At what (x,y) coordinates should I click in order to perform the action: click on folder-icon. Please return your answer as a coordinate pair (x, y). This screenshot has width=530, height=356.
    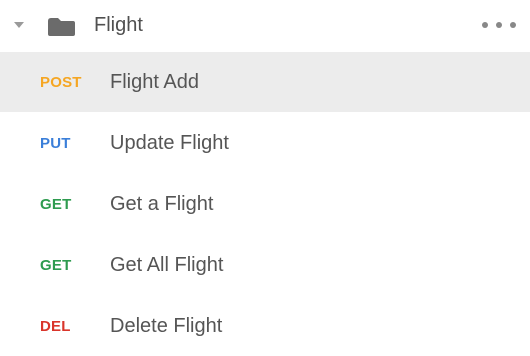
    Looking at the image, I should click on (61, 26).